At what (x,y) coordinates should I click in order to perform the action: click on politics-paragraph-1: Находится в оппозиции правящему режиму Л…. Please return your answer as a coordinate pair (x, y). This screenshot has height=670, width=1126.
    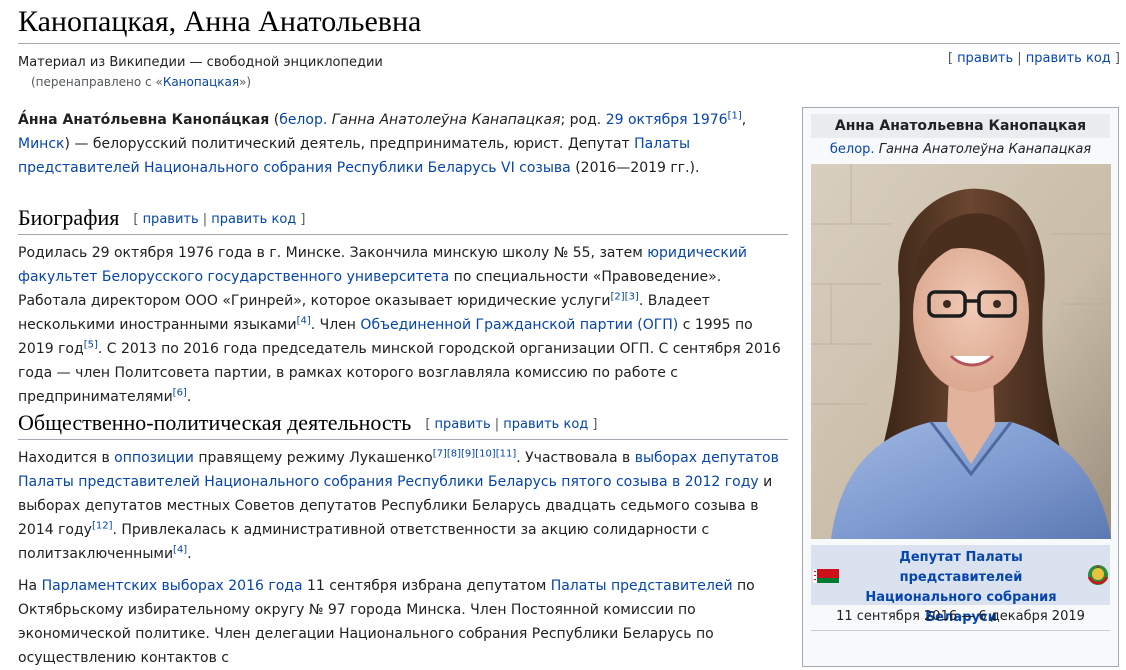
    Looking at the image, I should click on (398, 505).